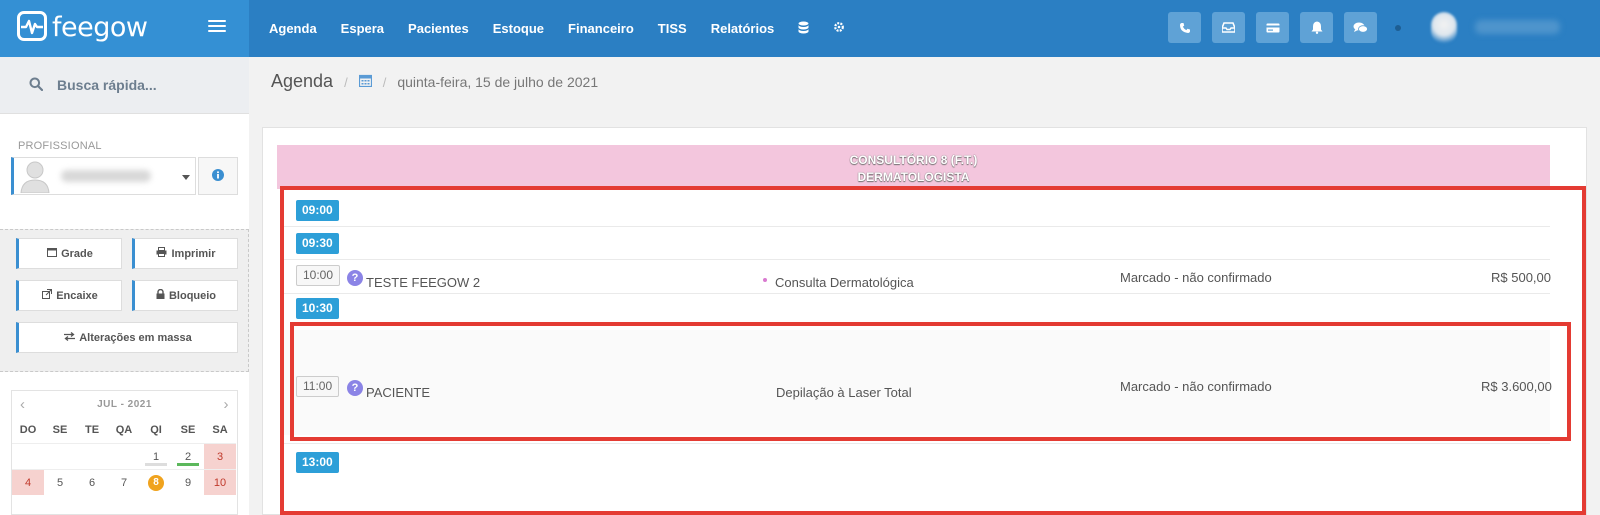 This screenshot has height=515, width=1600. Describe the element at coordinates (1360, 27) in the screenshot. I see `chat-icon` at that location.